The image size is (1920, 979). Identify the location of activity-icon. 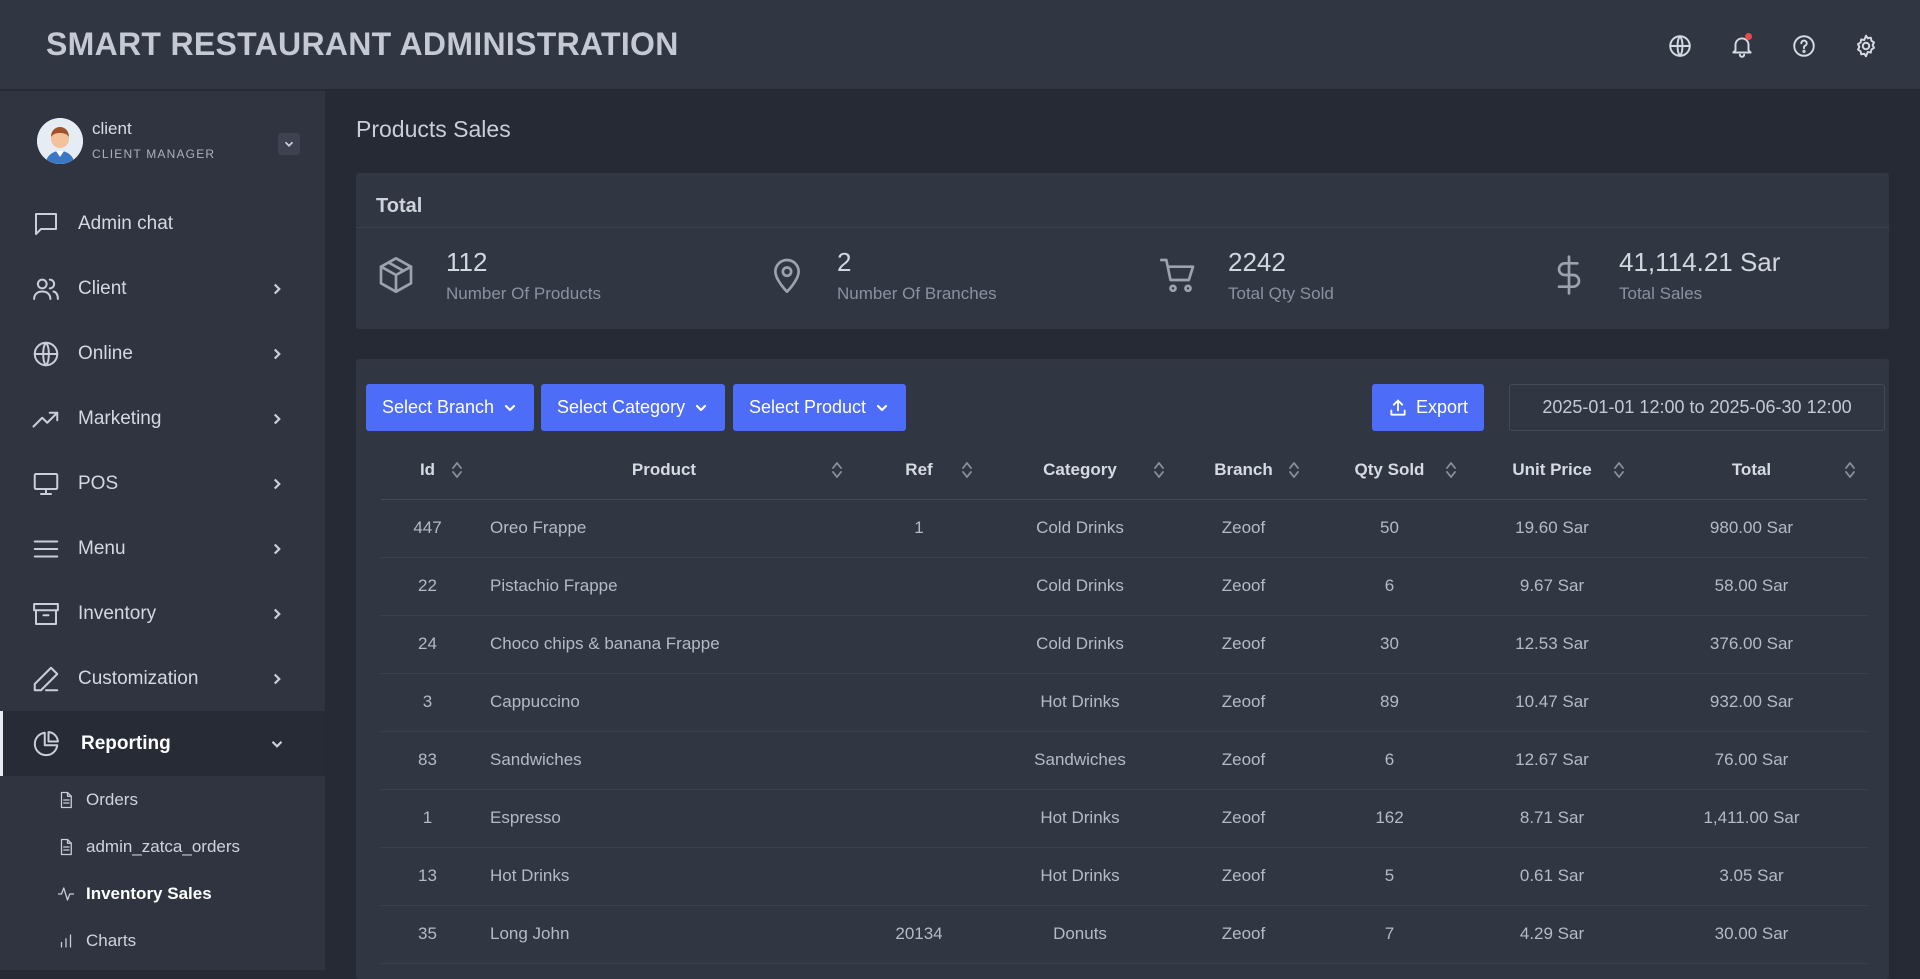
(66, 894).